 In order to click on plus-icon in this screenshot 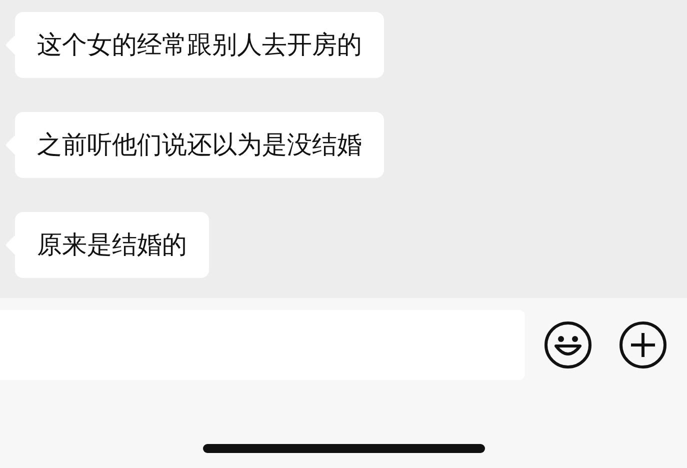, I will do `click(643, 345)`.